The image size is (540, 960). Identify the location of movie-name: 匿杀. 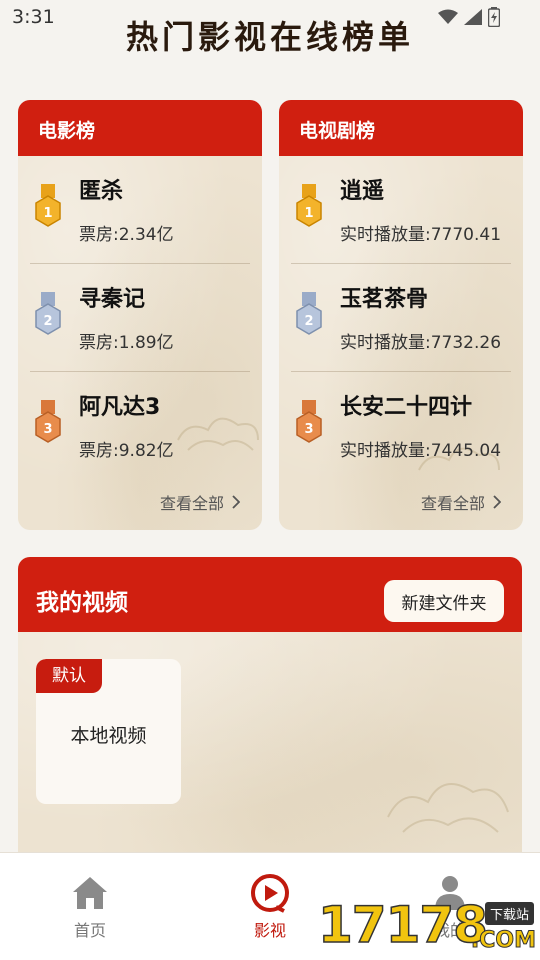
(101, 191).